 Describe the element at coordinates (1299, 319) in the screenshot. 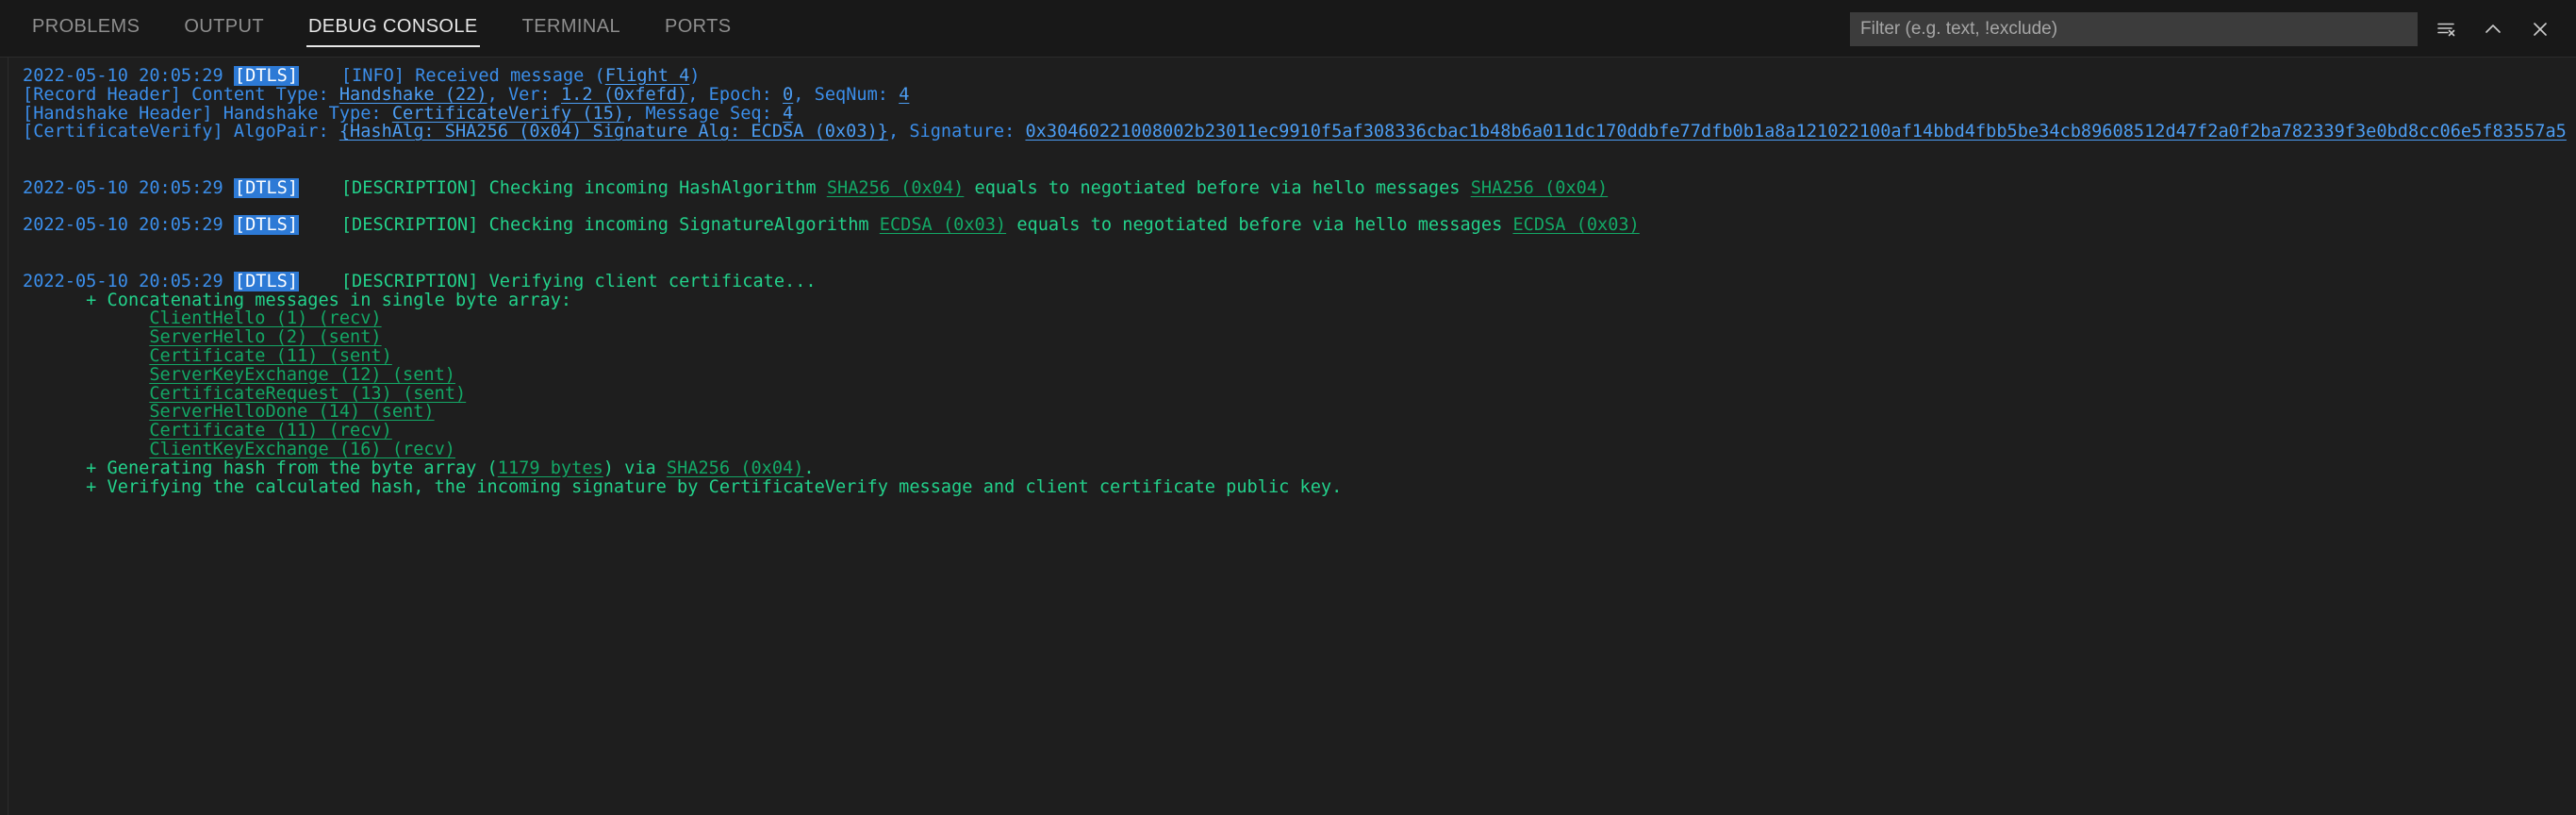

I see `log-continuation-line: ClientHello (1) (recv)` at that location.